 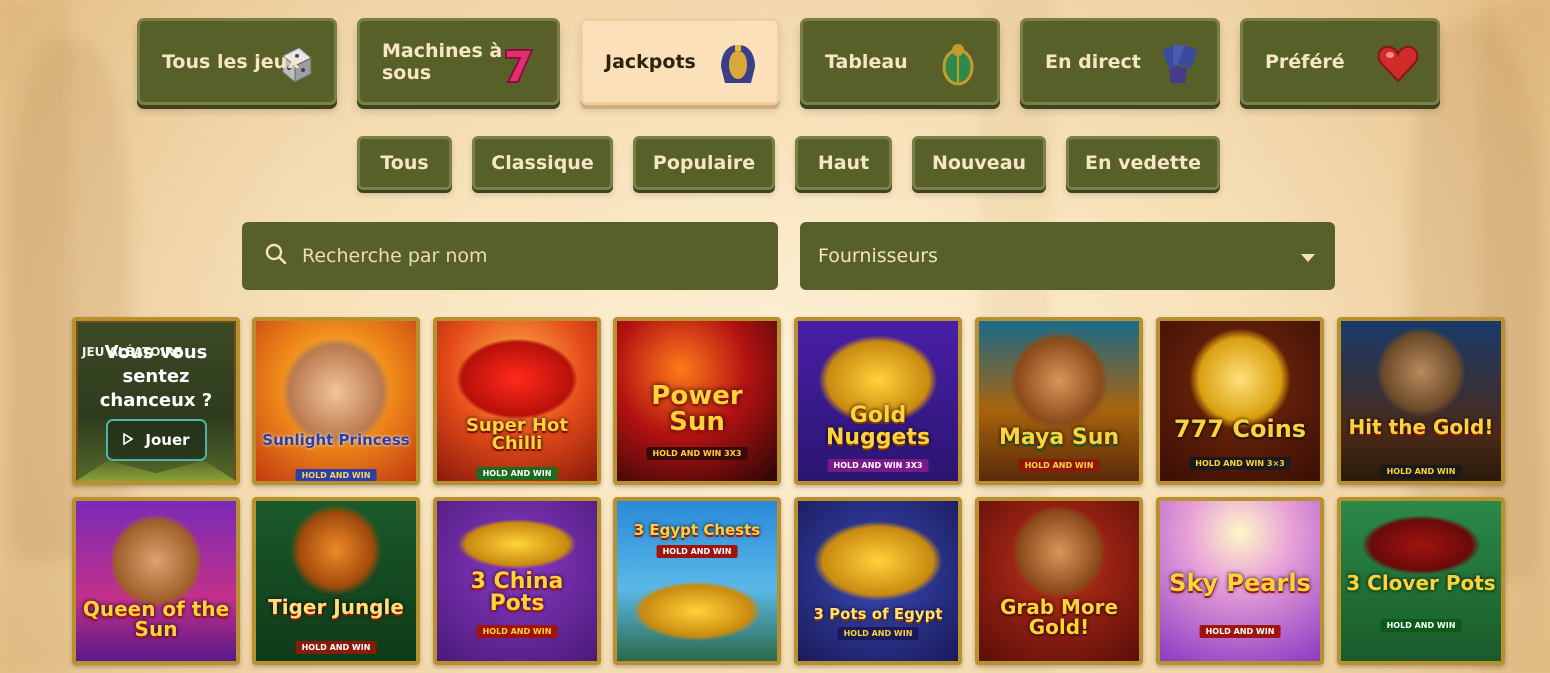 What do you see at coordinates (878, 401) in the screenshot?
I see `game-tile: Gold Nuggets HOLD AND WIN 3X3` at bounding box center [878, 401].